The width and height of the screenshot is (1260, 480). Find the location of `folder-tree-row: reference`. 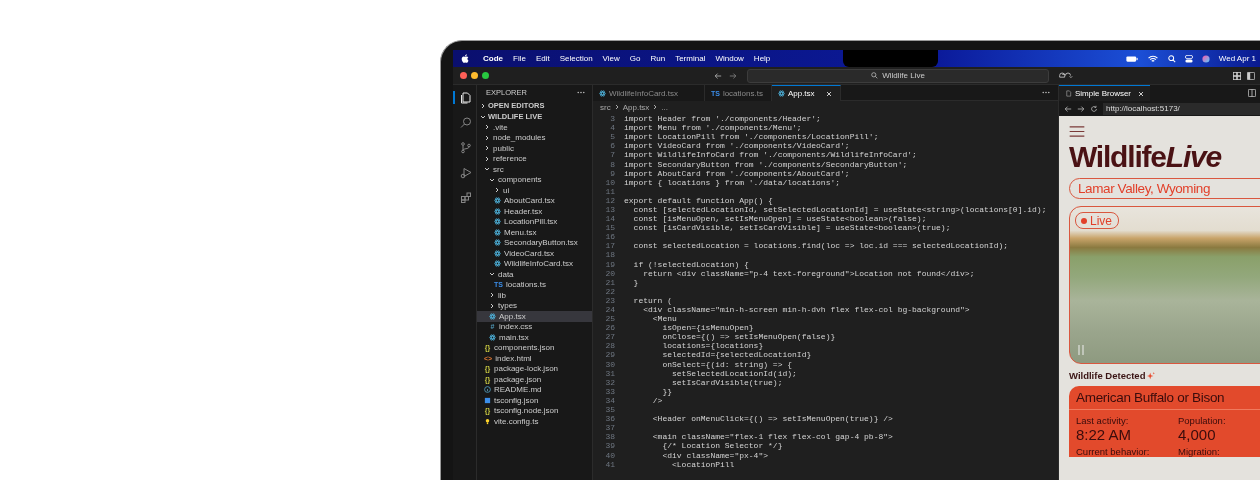

folder-tree-row: reference is located at coordinates (534, 158).